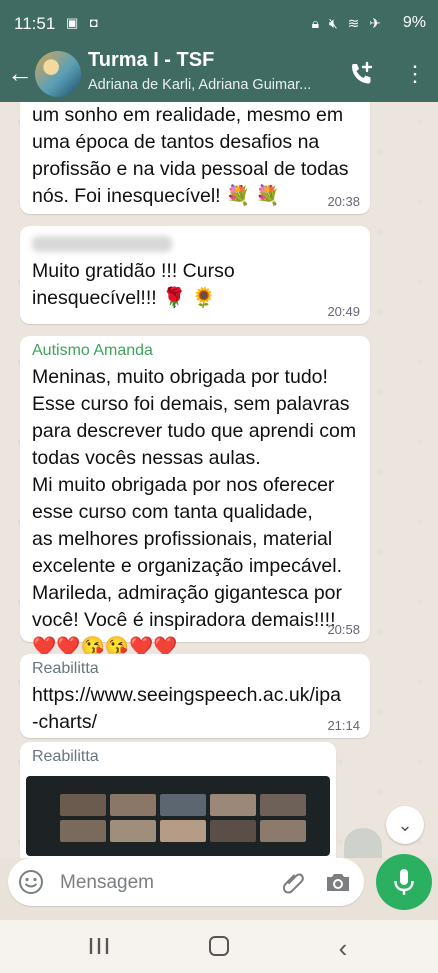  I want to click on scroll-down-icon: ⌄, so click(405, 825).